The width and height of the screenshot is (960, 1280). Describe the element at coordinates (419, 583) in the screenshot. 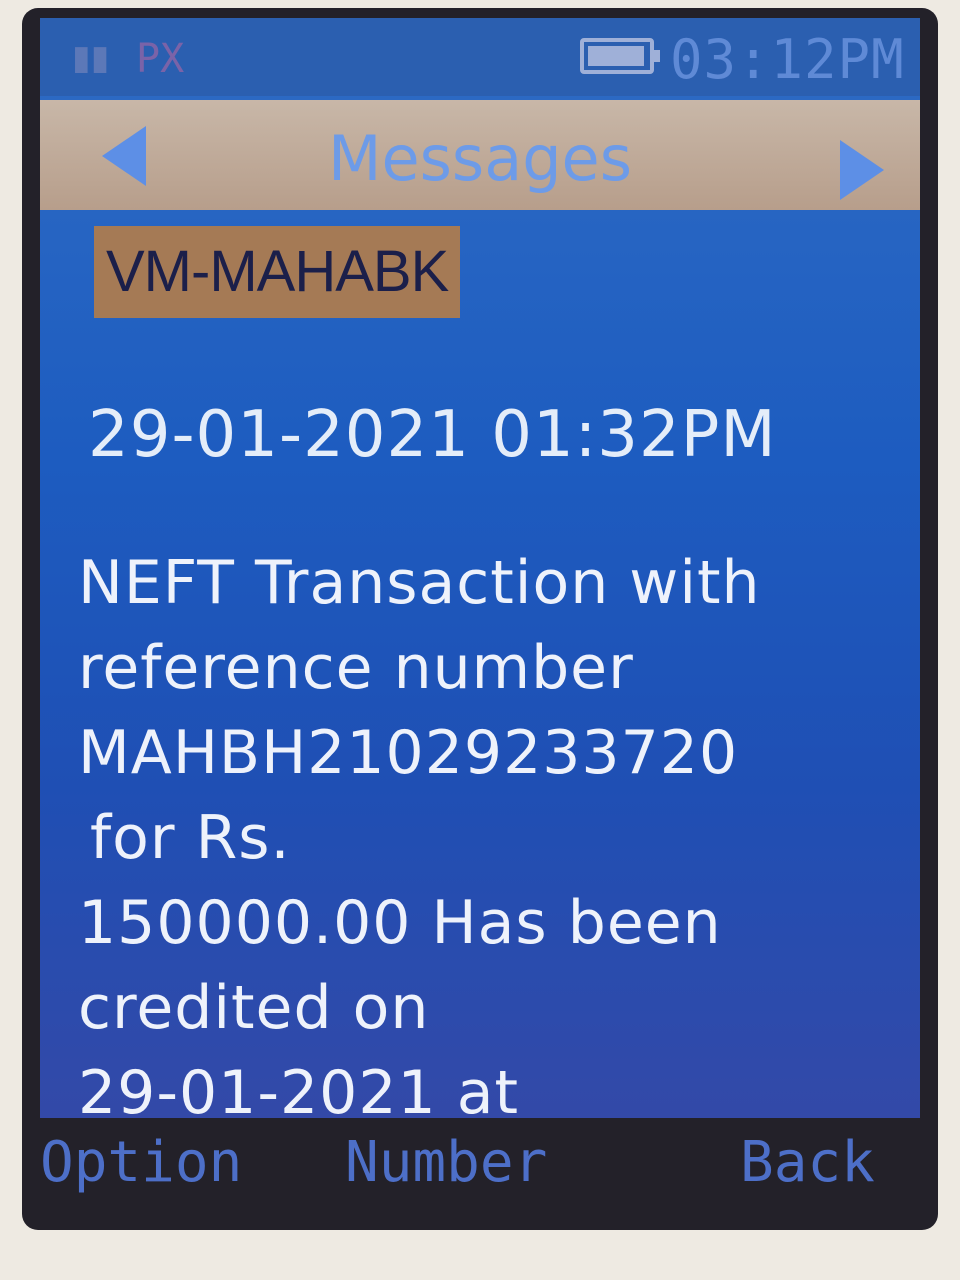

I see `message-body-line: NEFT Transaction with` at that location.